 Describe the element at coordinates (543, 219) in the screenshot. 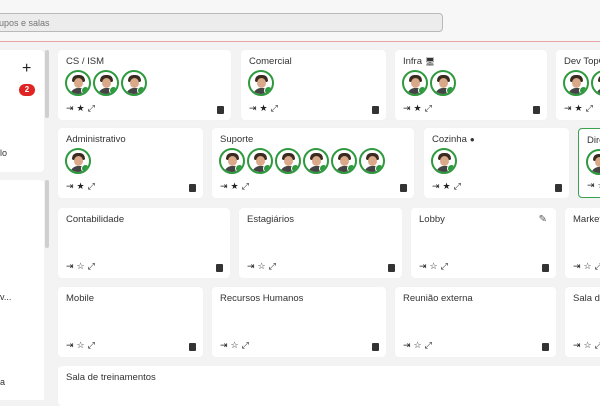

I see `edit-icon: ✎` at that location.